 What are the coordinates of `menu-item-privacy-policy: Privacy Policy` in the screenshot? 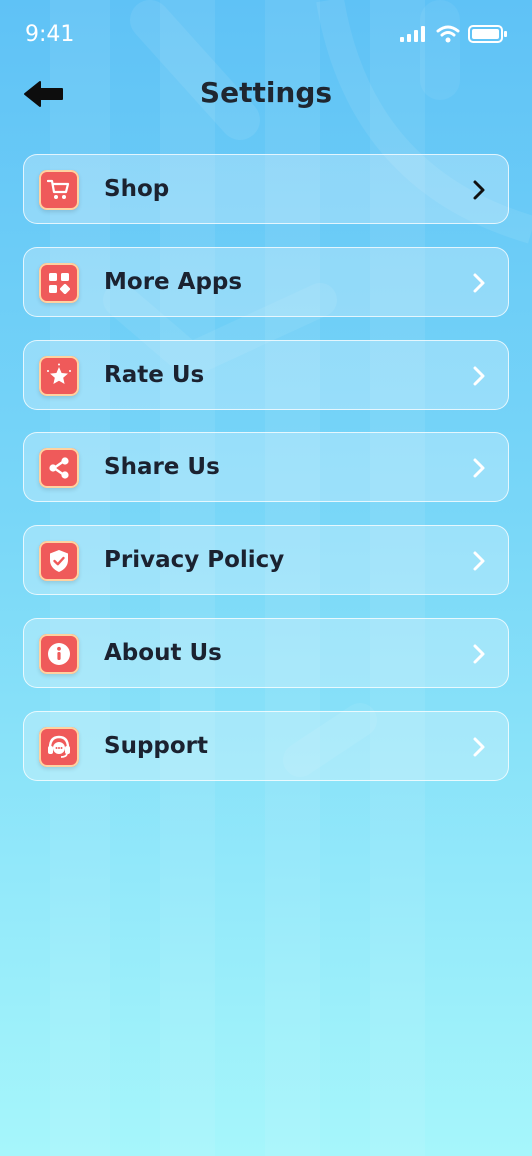 It's located at (266, 560).